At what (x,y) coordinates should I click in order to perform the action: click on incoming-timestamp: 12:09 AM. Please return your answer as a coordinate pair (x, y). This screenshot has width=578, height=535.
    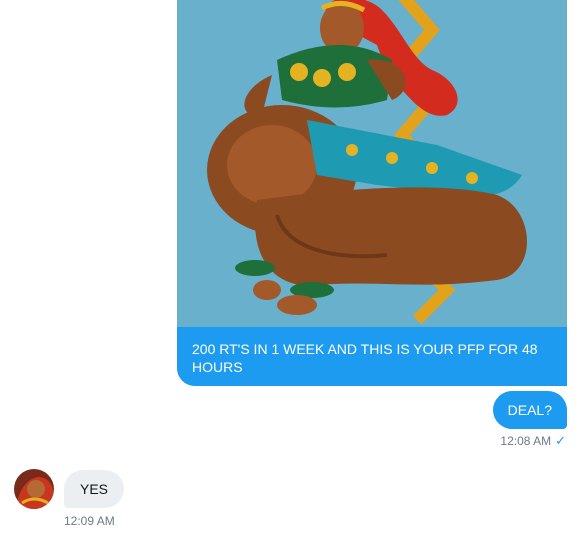
    Looking at the image, I should click on (89, 521).